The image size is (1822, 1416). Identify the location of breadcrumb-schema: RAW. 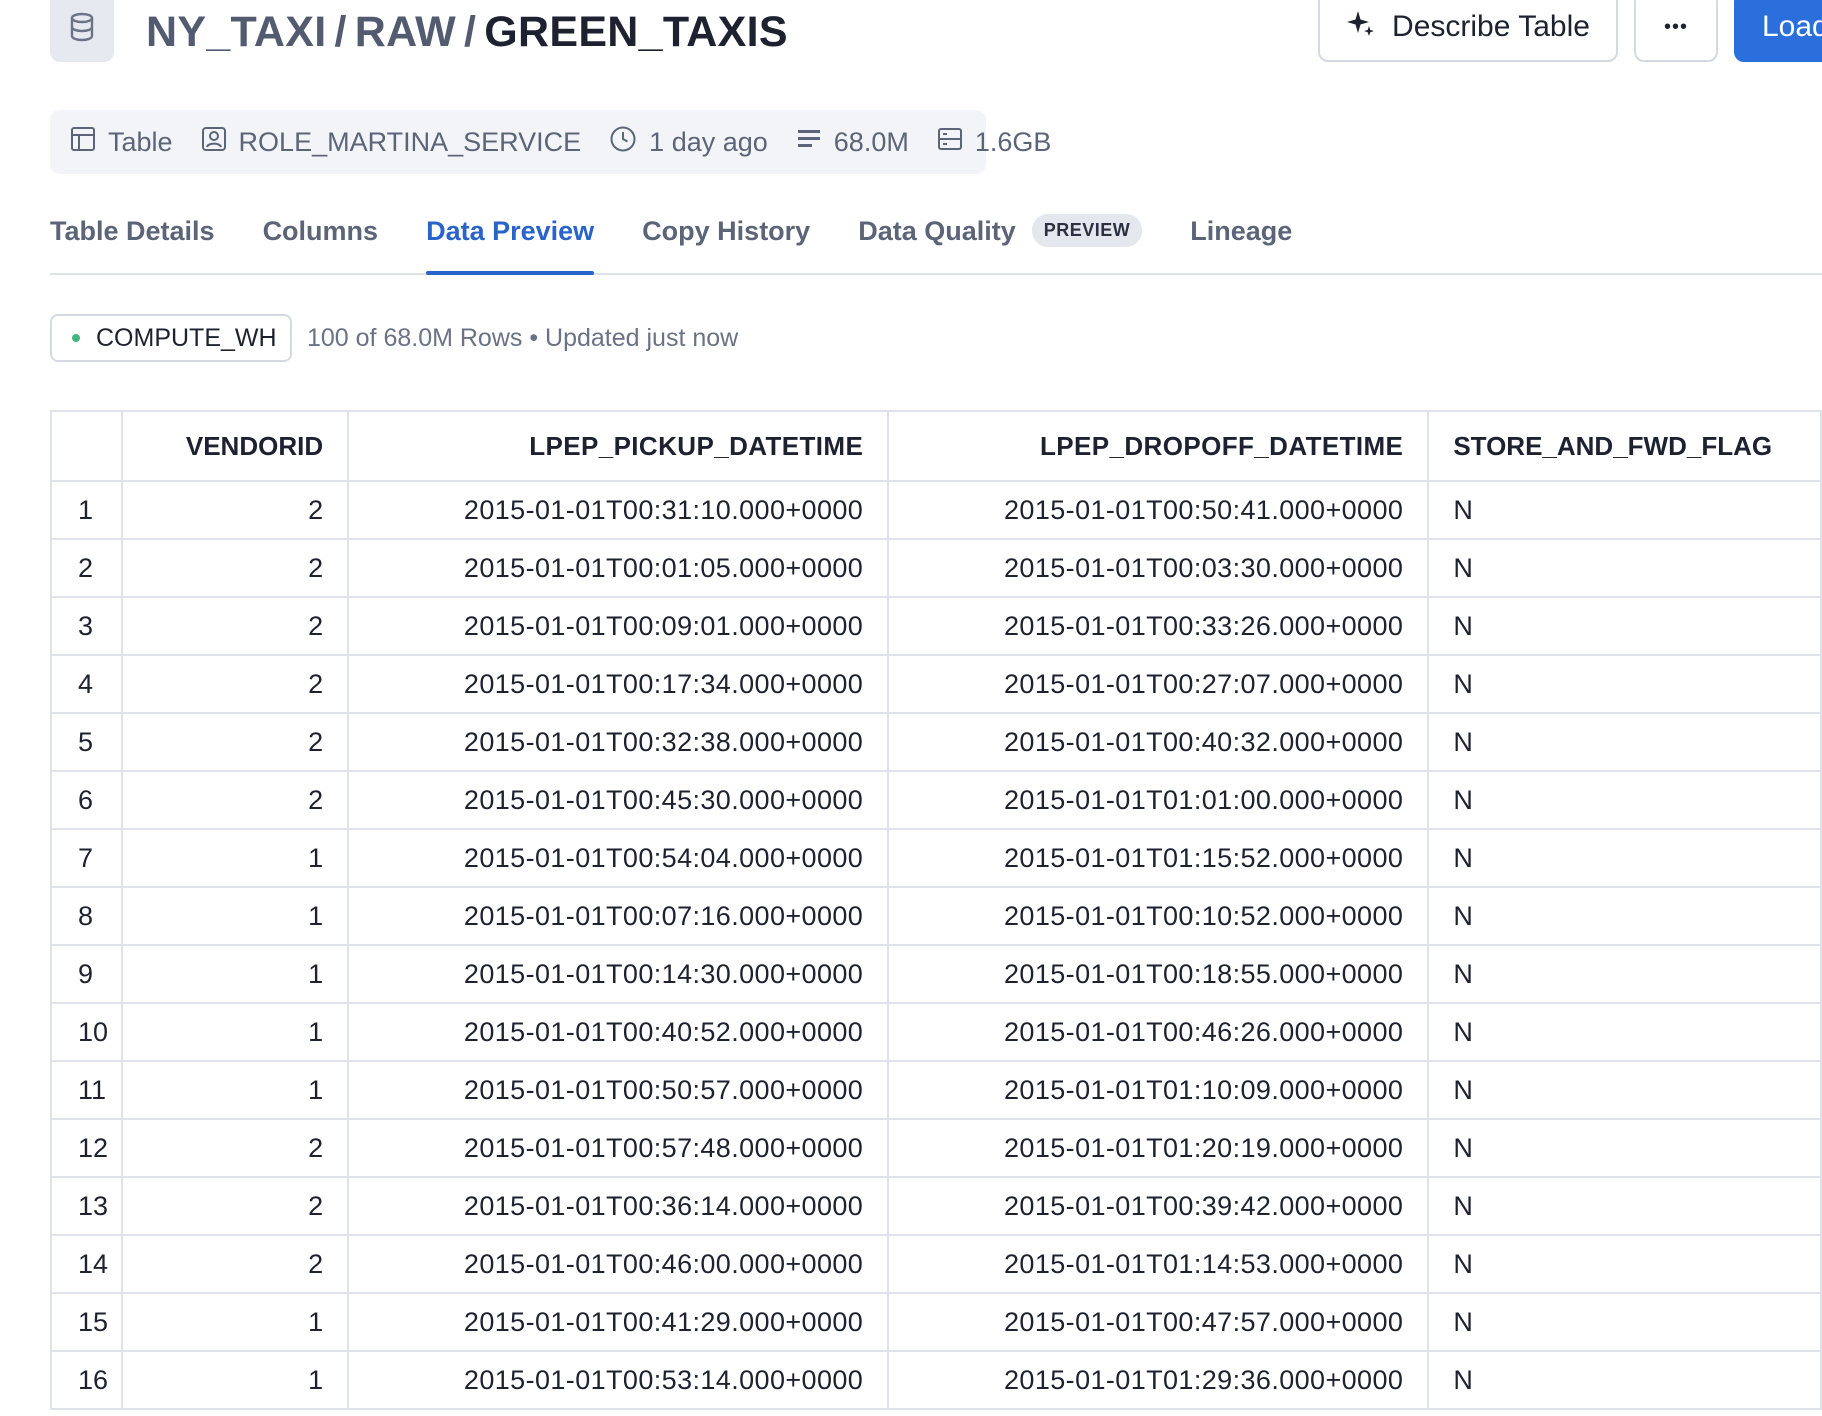
(405, 32).